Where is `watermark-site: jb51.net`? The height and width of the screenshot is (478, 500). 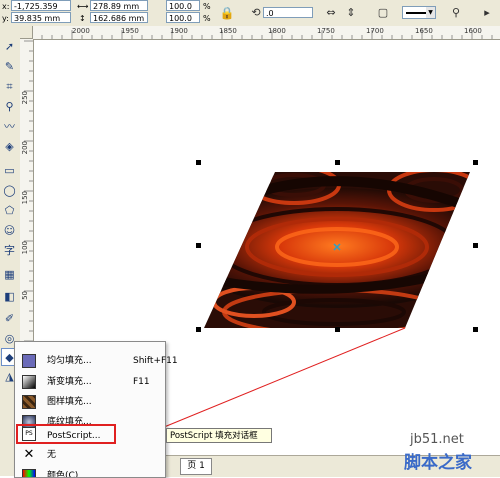
watermark-site: jb51.net is located at coordinates (437, 439).